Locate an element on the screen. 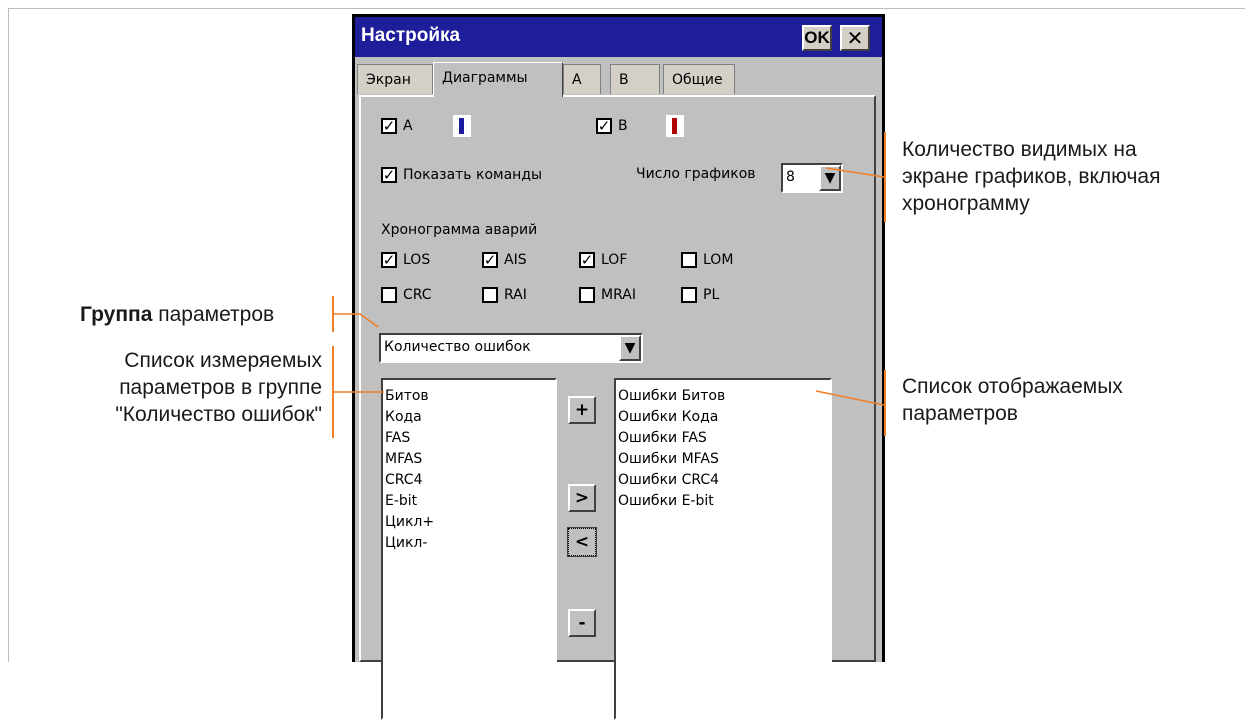  tab-charts: Диаграммы is located at coordinates (498, 79).